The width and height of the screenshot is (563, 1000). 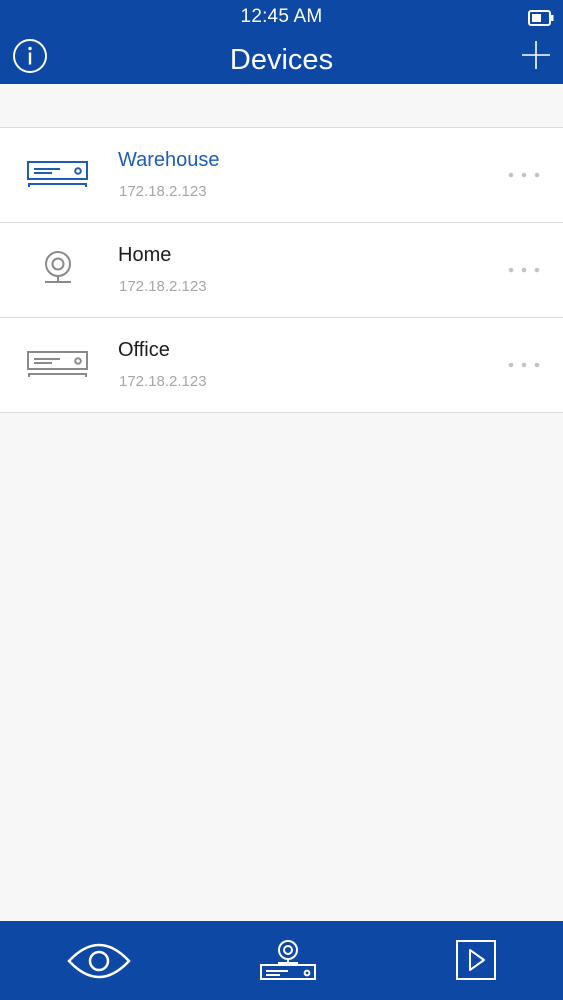 What do you see at coordinates (58, 267) in the screenshot?
I see `camera-icon` at bounding box center [58, 267].